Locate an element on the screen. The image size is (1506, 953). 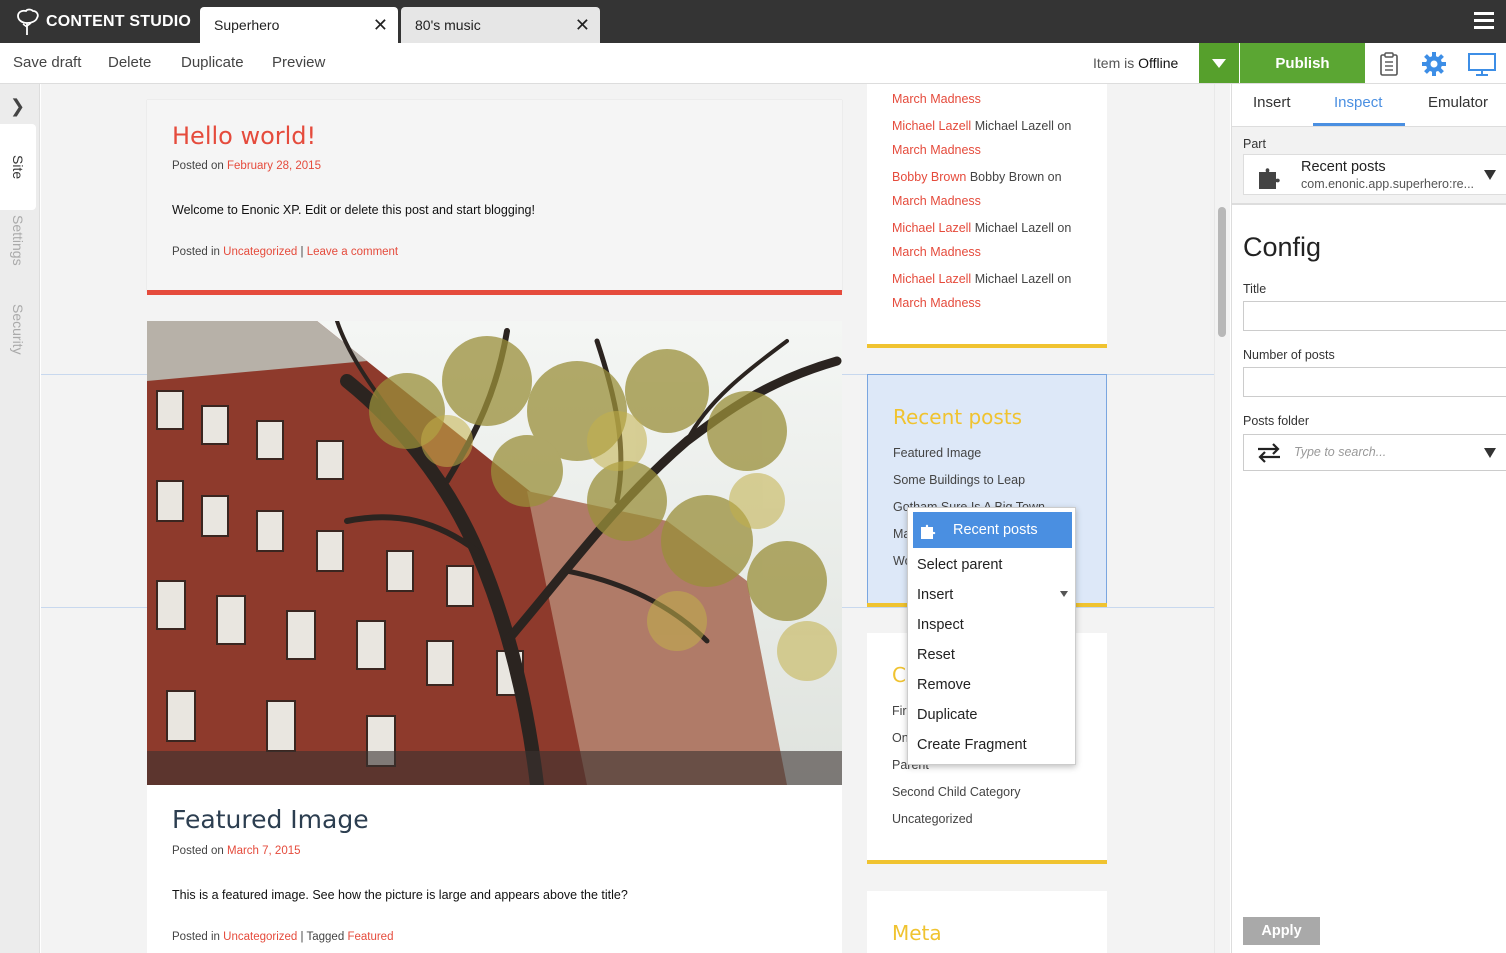
app-logo: CONTENT STUDIO is located at coordinates (101, 22).